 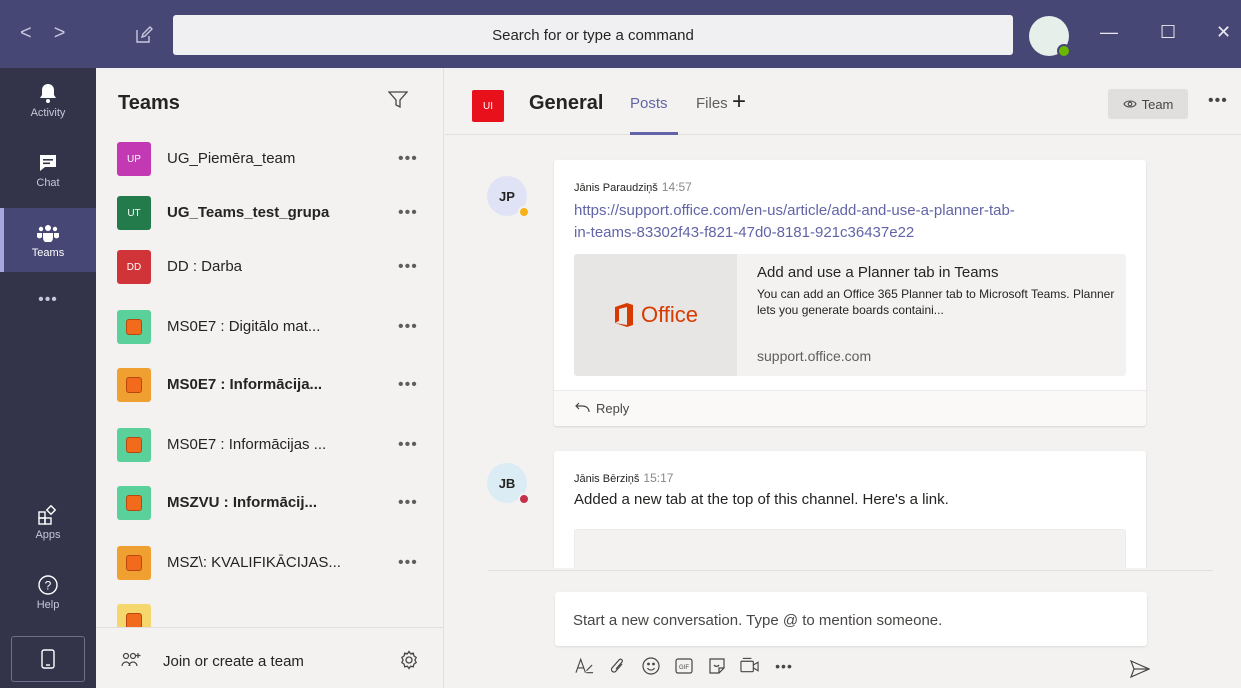 I want to click on rail-item-chat: Chat, so click(x=48, y=170).